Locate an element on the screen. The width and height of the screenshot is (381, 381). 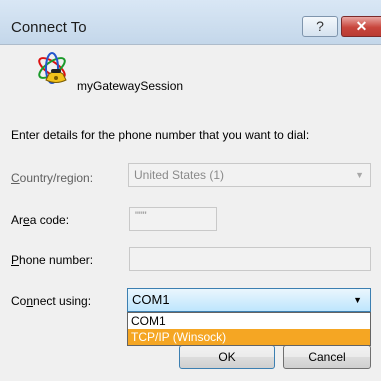
dropdown-option-com1: COM1 is located at coordinates (249, 321).